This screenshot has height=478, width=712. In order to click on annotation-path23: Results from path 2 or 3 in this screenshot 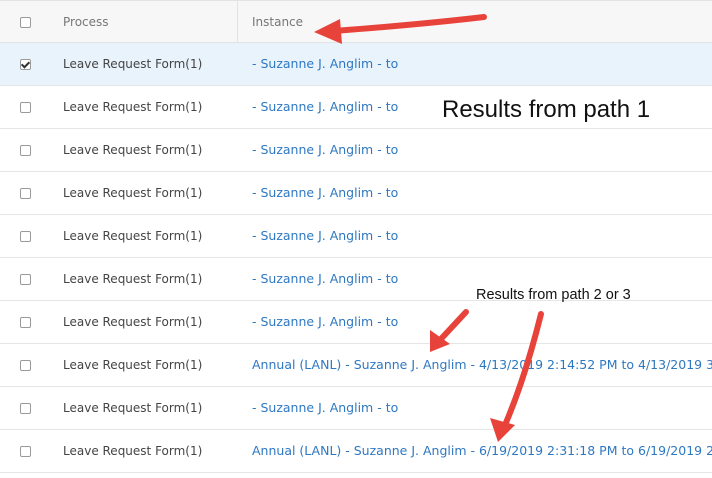, I will do `click(553, 295)`.